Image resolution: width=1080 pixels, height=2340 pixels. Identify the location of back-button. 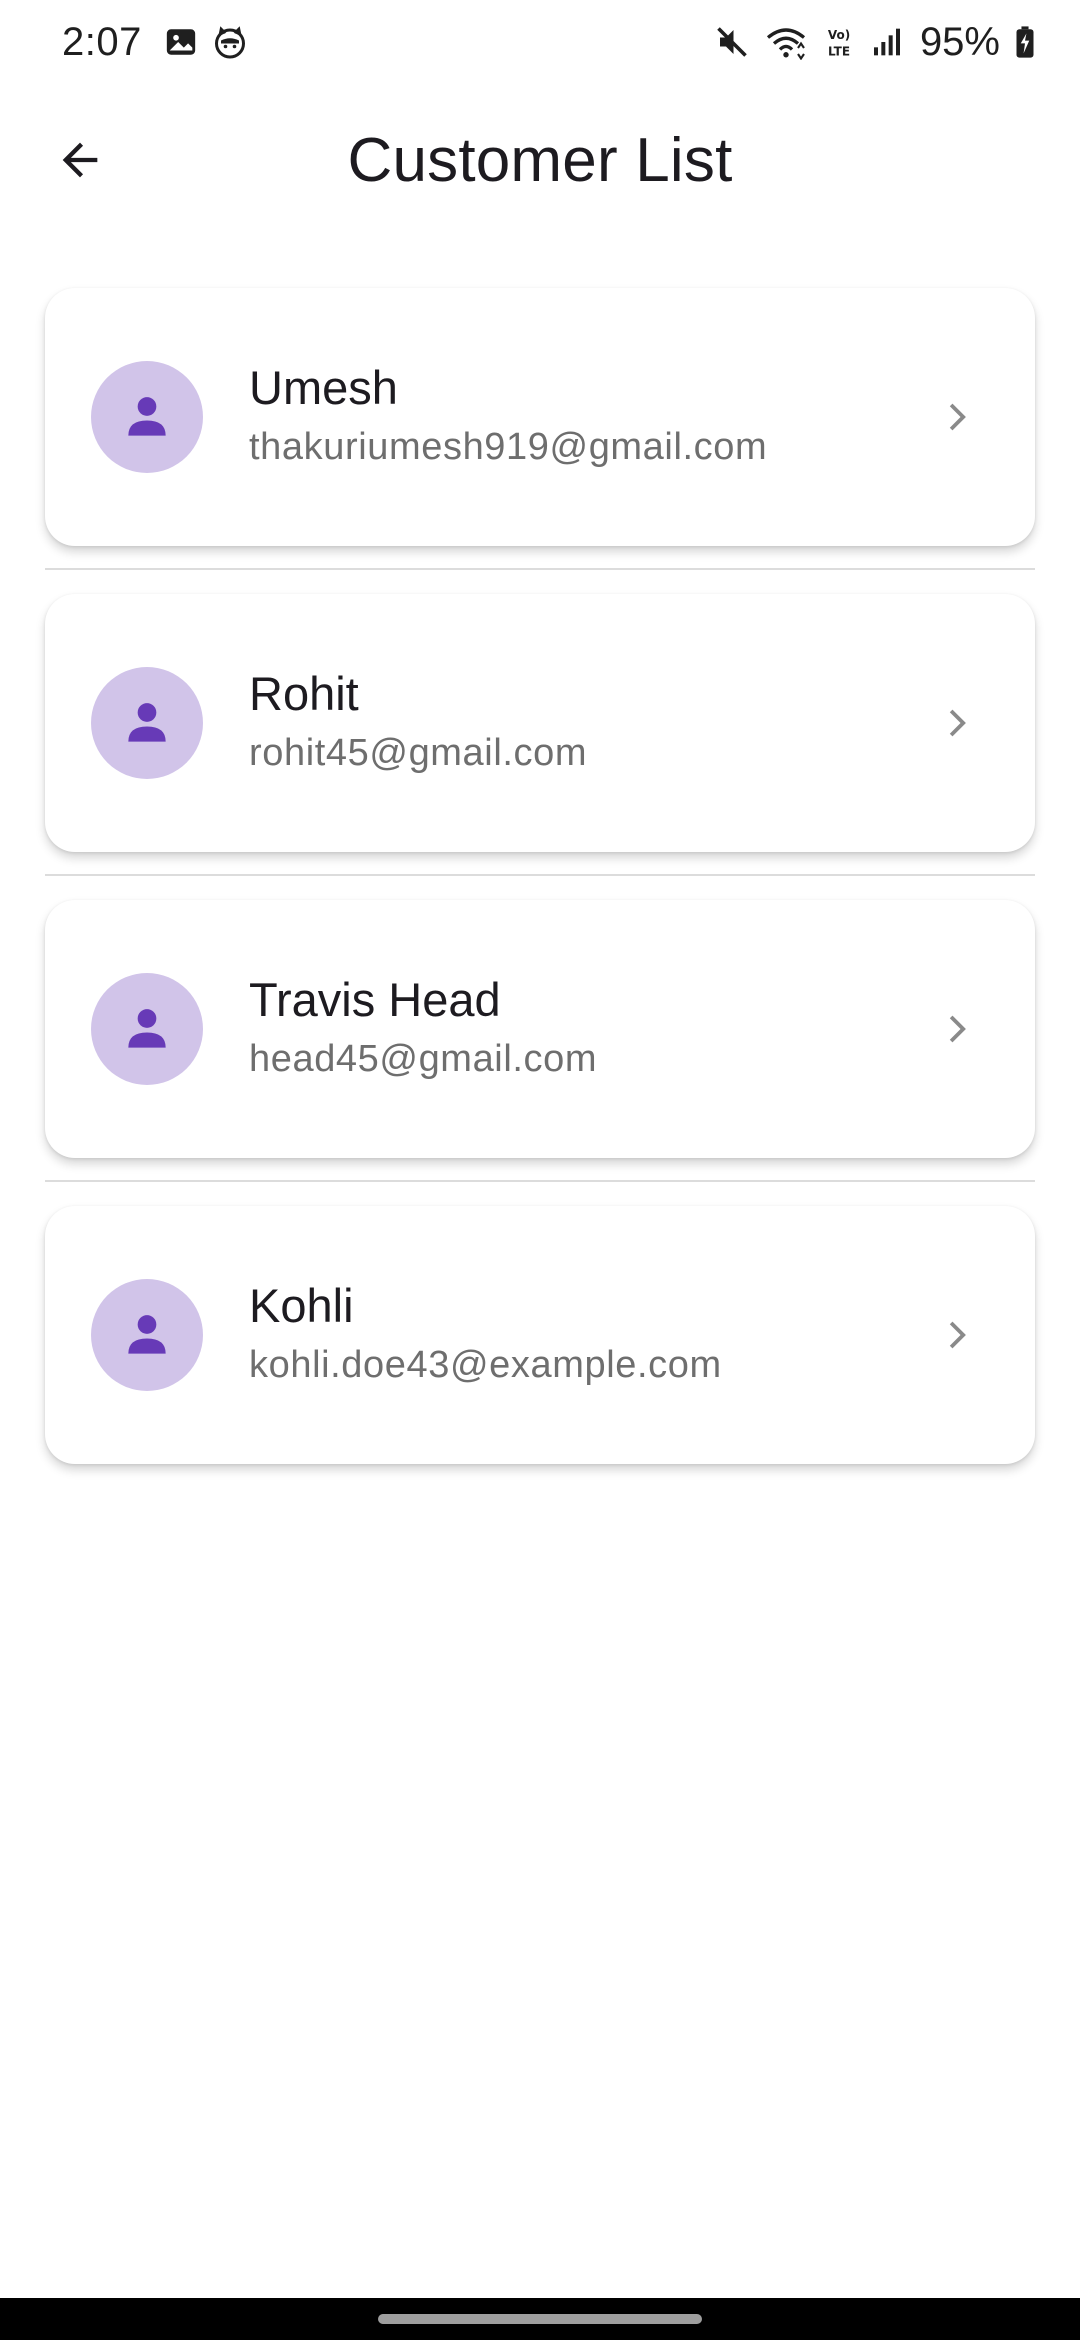
(80, 160).